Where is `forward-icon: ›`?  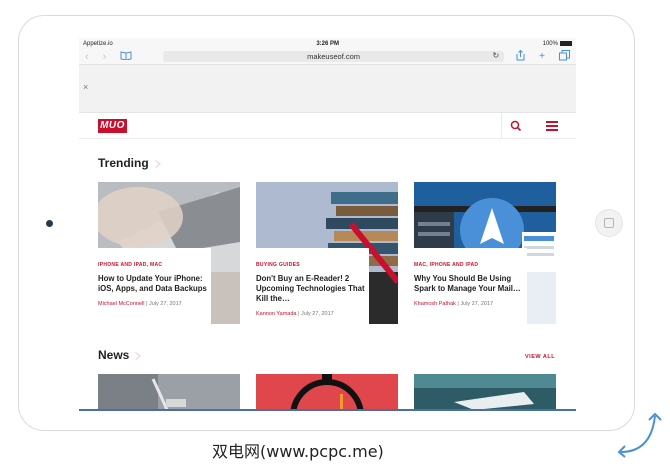 forward-icon: › is located at coordinates (105, 57).